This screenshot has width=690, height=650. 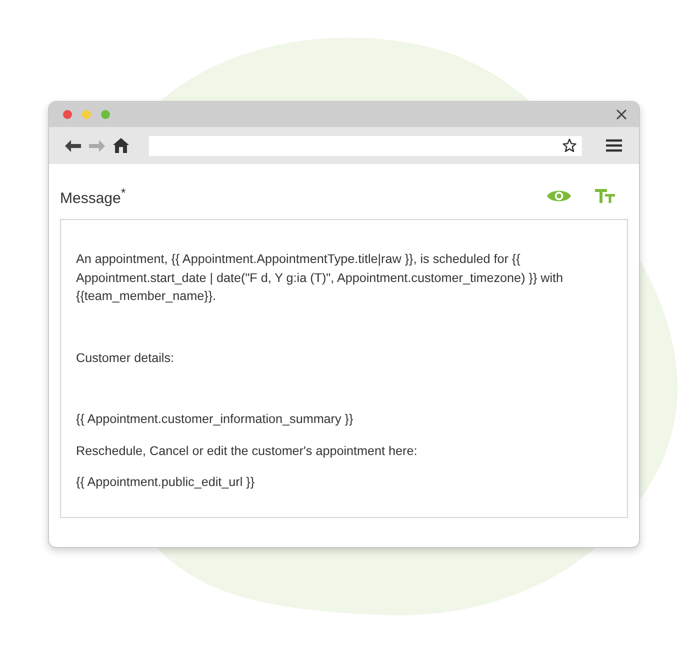 What do you see at coordinates (320, 278) in the screenshot?
I see `message-paragraph: An appointment, {{ Appointment.AppointmentType.title|raw }}, is scheduled for {{ Appointment.start_date | date("F d, Y g:ia (T)", Appointment.customer_timezone) }} with {{team_member_name}}.` at bounding box center [320, 278].